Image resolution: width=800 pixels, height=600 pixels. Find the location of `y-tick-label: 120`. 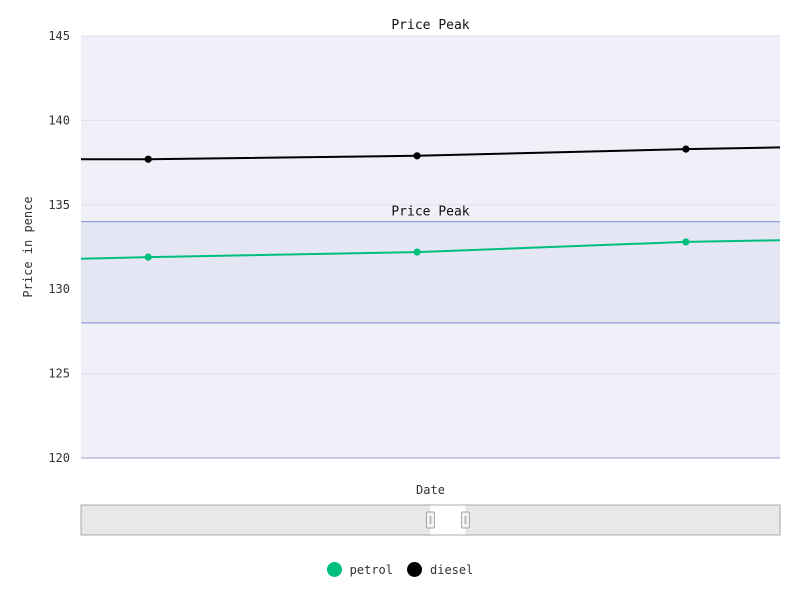

y-tick-label: 120 is located at coordinates (59, 458).